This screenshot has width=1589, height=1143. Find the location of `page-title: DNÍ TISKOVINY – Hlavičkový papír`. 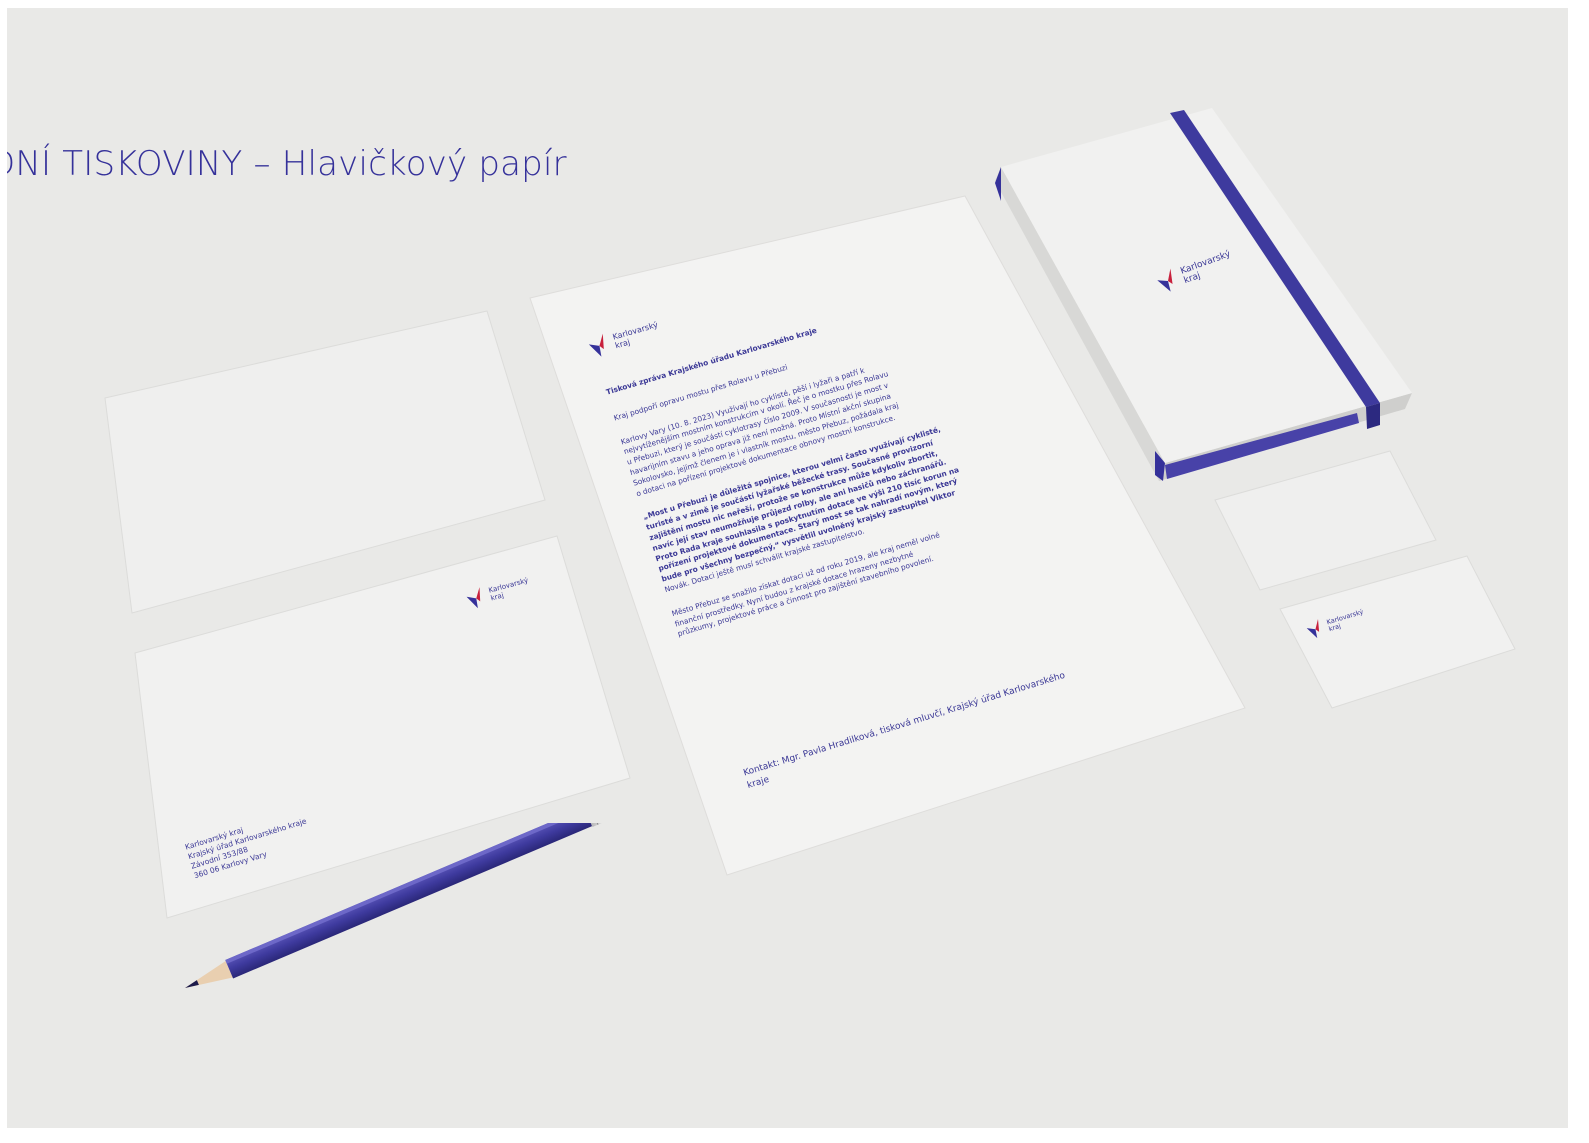

page-title: DNÍ TISKOVINY – Hlavičkový papír is located at coordinates (287, 164).